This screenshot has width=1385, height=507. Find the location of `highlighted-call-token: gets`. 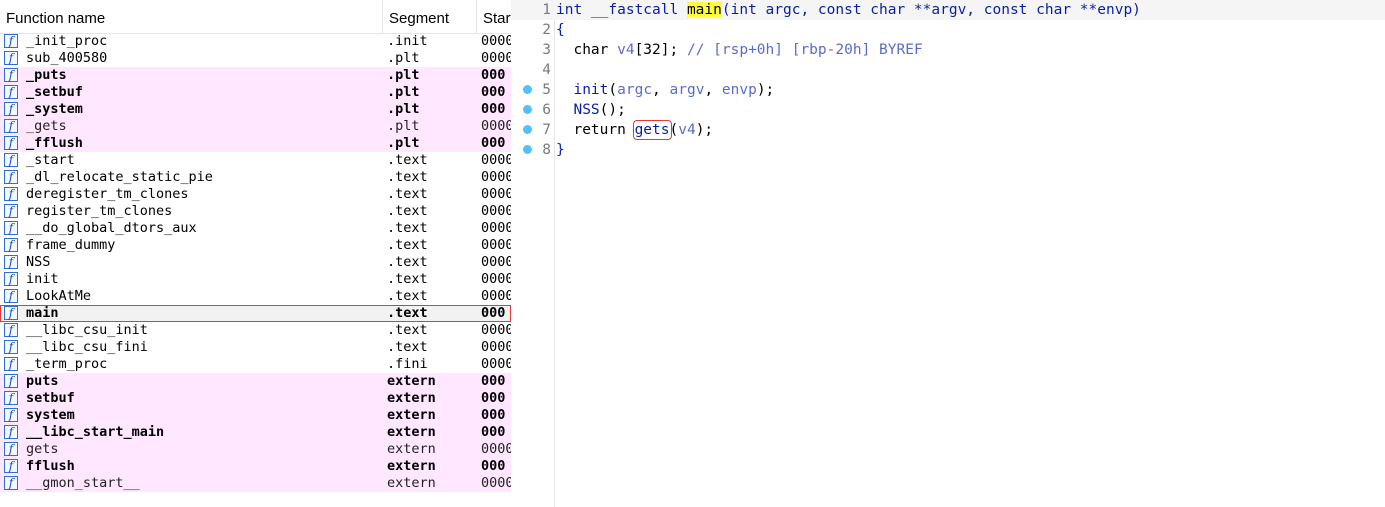

highlighted-call-token: gets is located at coordinates (652, 130).